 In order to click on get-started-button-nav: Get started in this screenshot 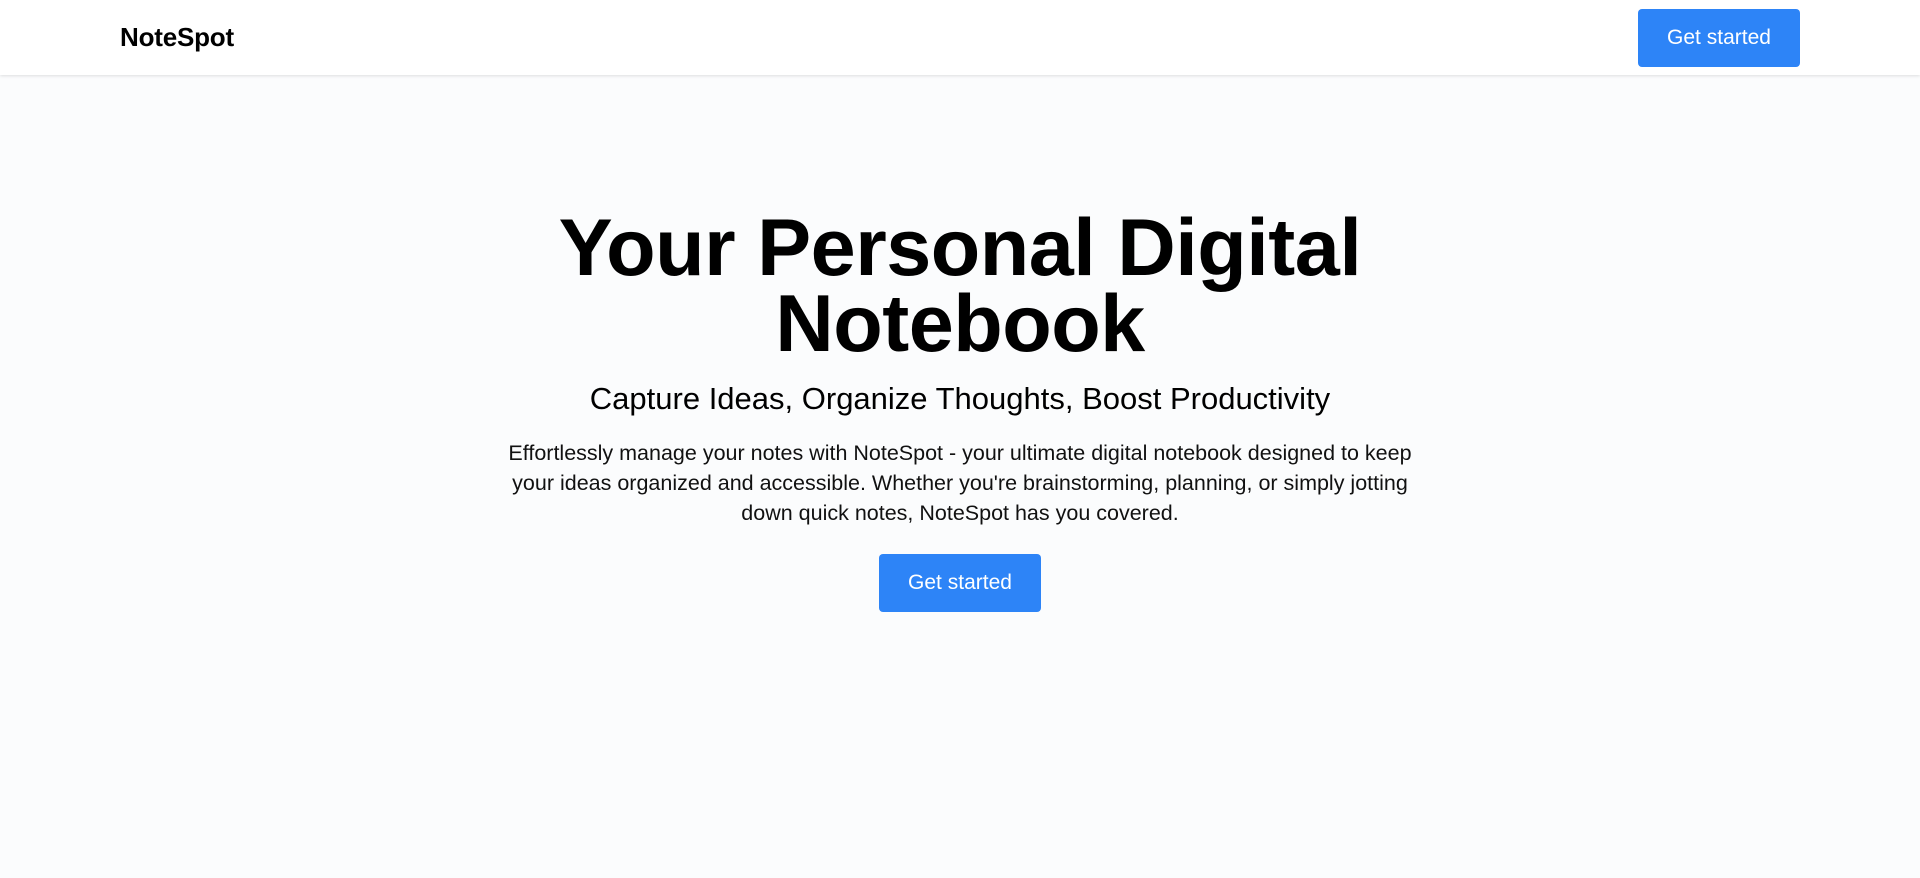, I will do `click(1719, 38)`.